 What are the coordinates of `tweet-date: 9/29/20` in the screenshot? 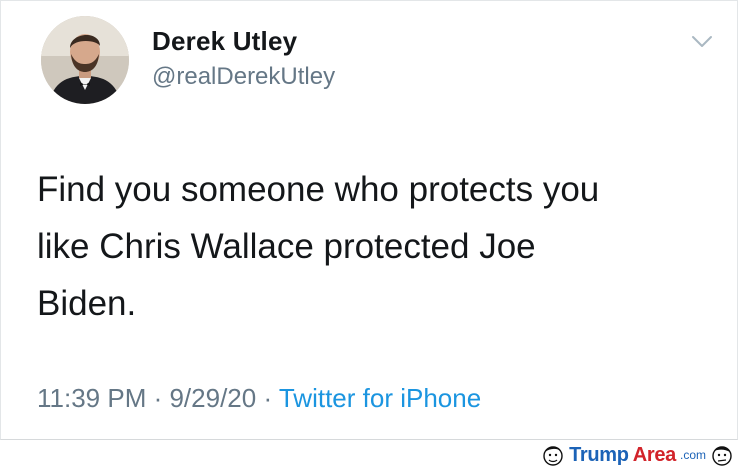 It's located at (212, 398).